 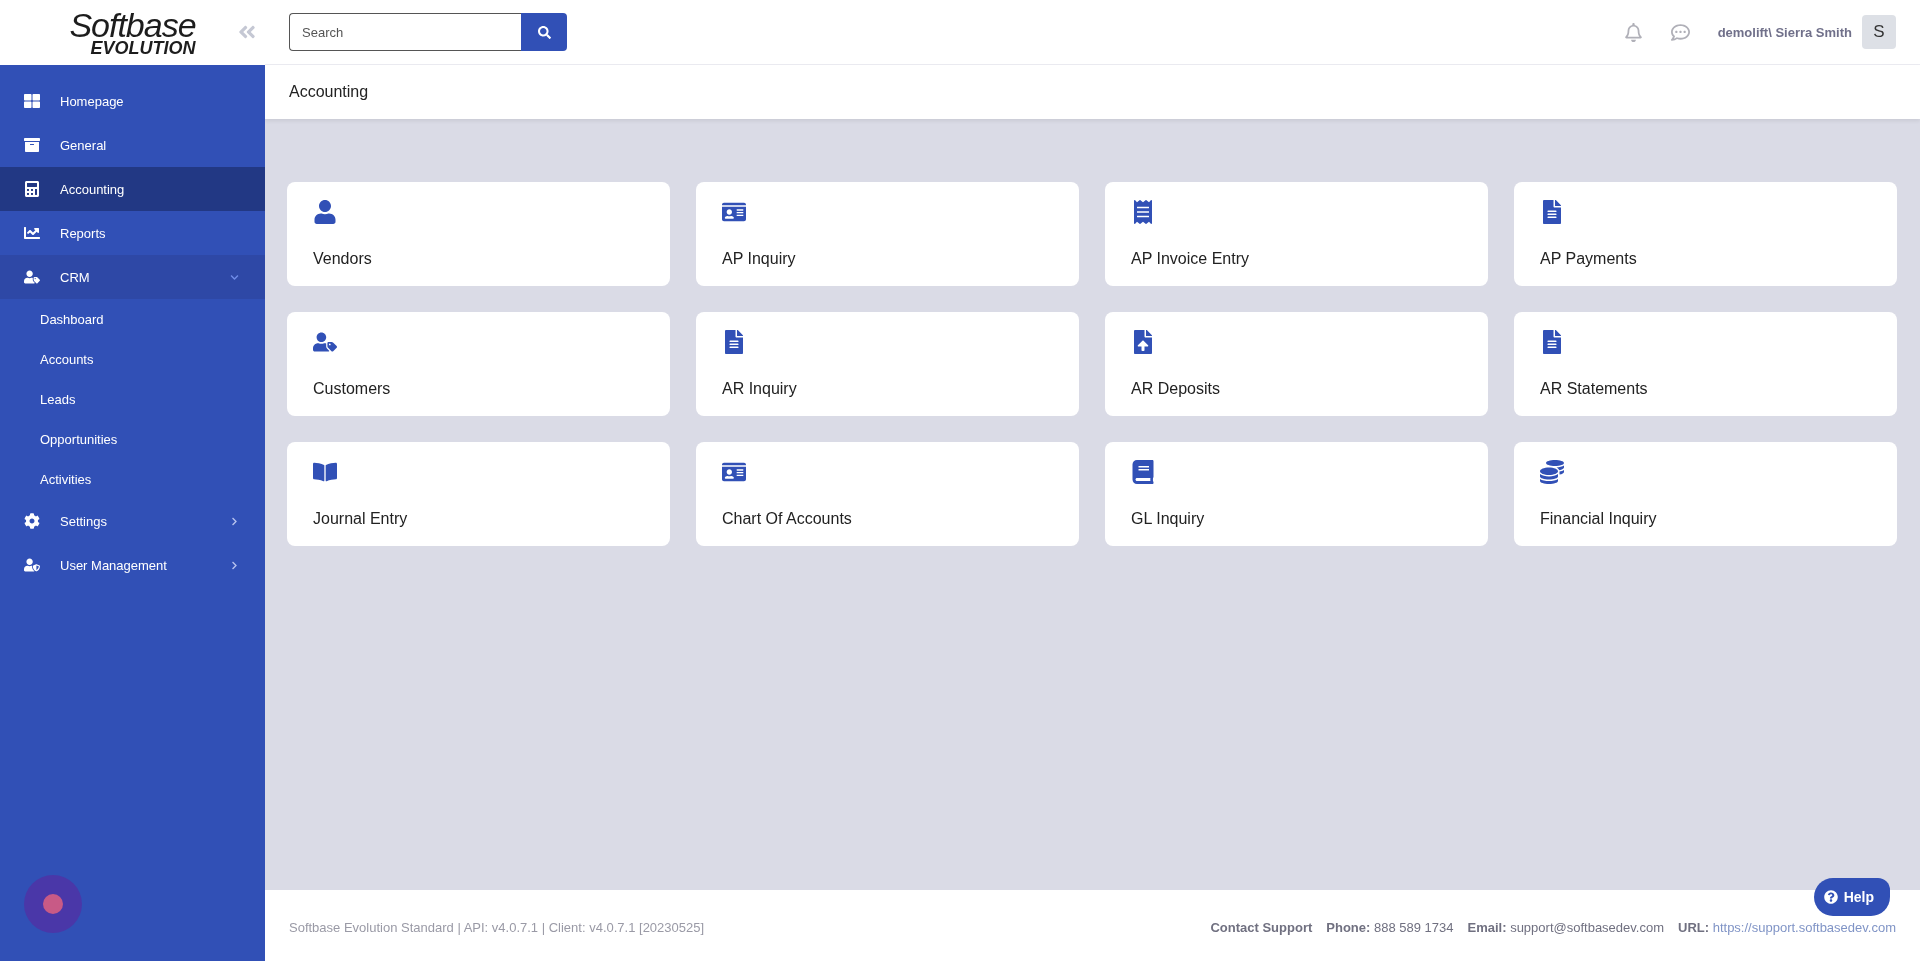 What do you see at coordinates (887, 234) in the screenshot?
I see `module-card: AP Inquiry` at bounding box center [887, 234].